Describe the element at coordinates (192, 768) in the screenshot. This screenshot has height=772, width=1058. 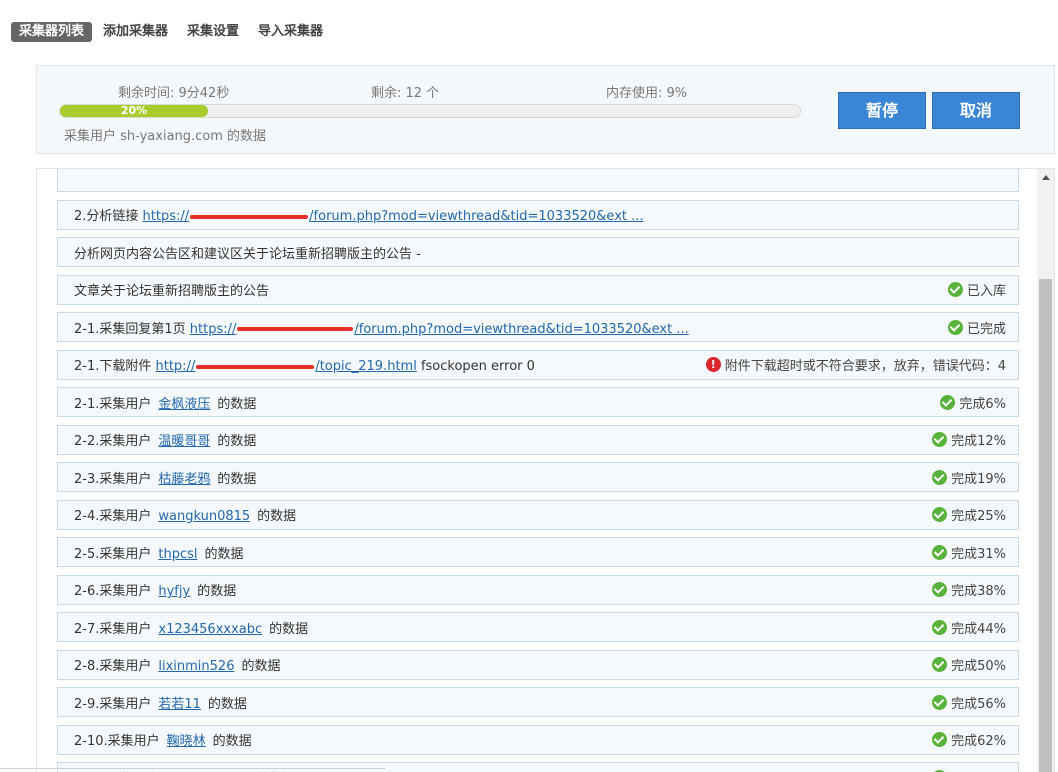
I see `divider` at that location.